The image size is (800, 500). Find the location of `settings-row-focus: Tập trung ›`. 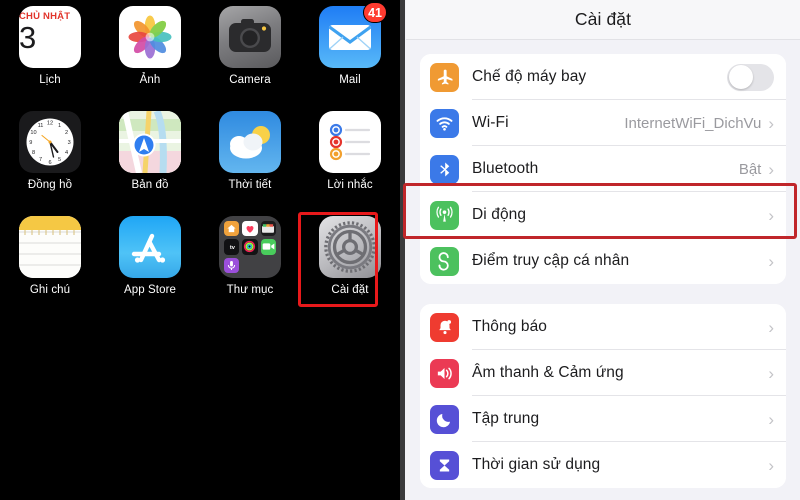

settings-row-focus: Tập trung › is located at coordinates (603, 419).